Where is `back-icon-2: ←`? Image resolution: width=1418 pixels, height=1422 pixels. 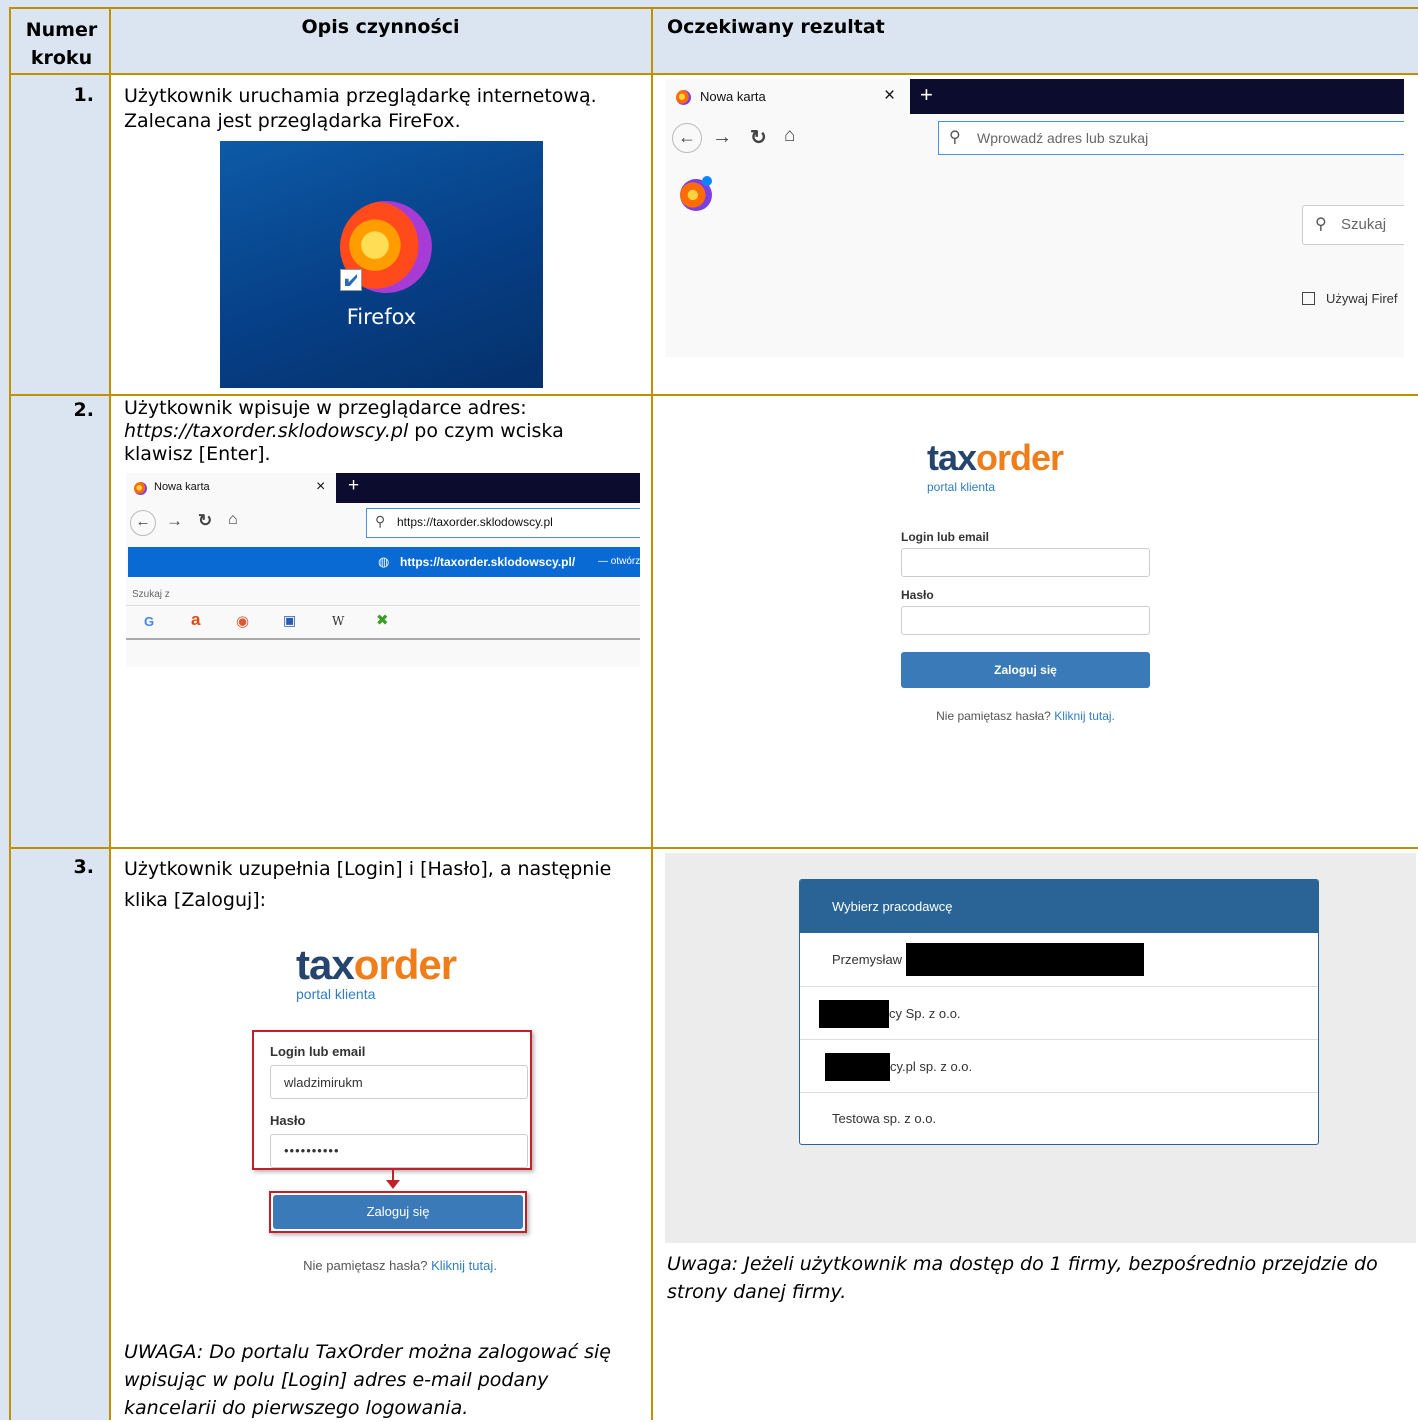
back-icon-2: ← is located at coordinates (143, 523).